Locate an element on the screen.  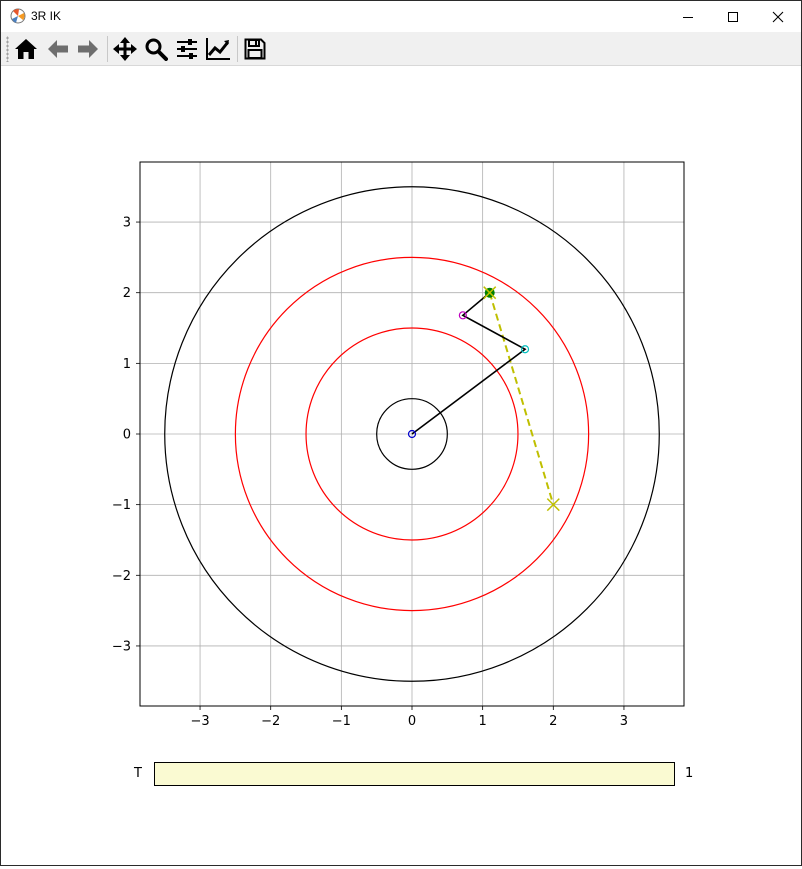
zoom-button is located at coordinates (156, 49).